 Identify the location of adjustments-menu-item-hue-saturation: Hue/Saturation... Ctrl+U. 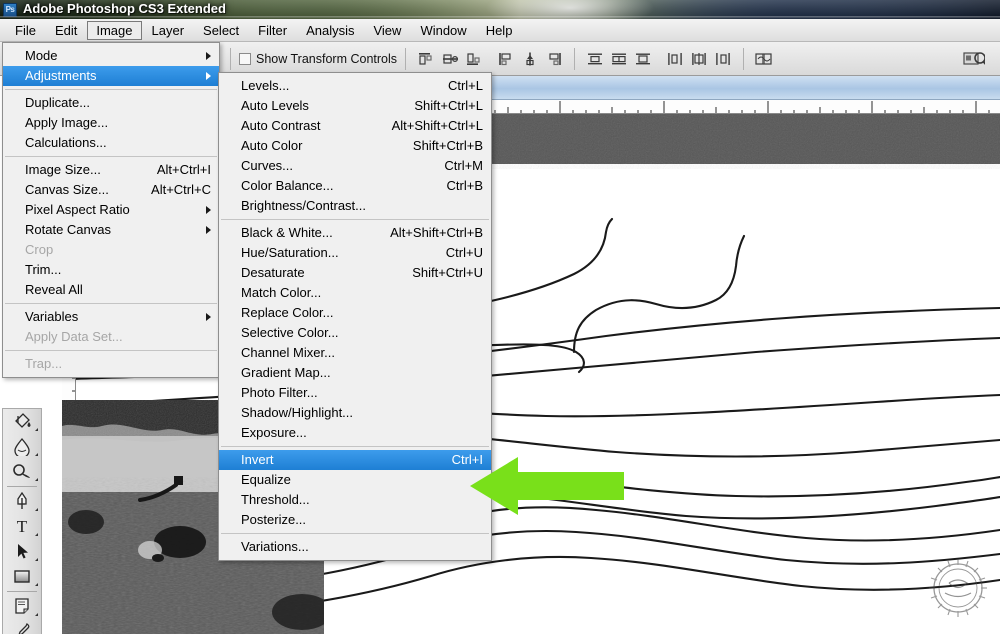
(355, 253).